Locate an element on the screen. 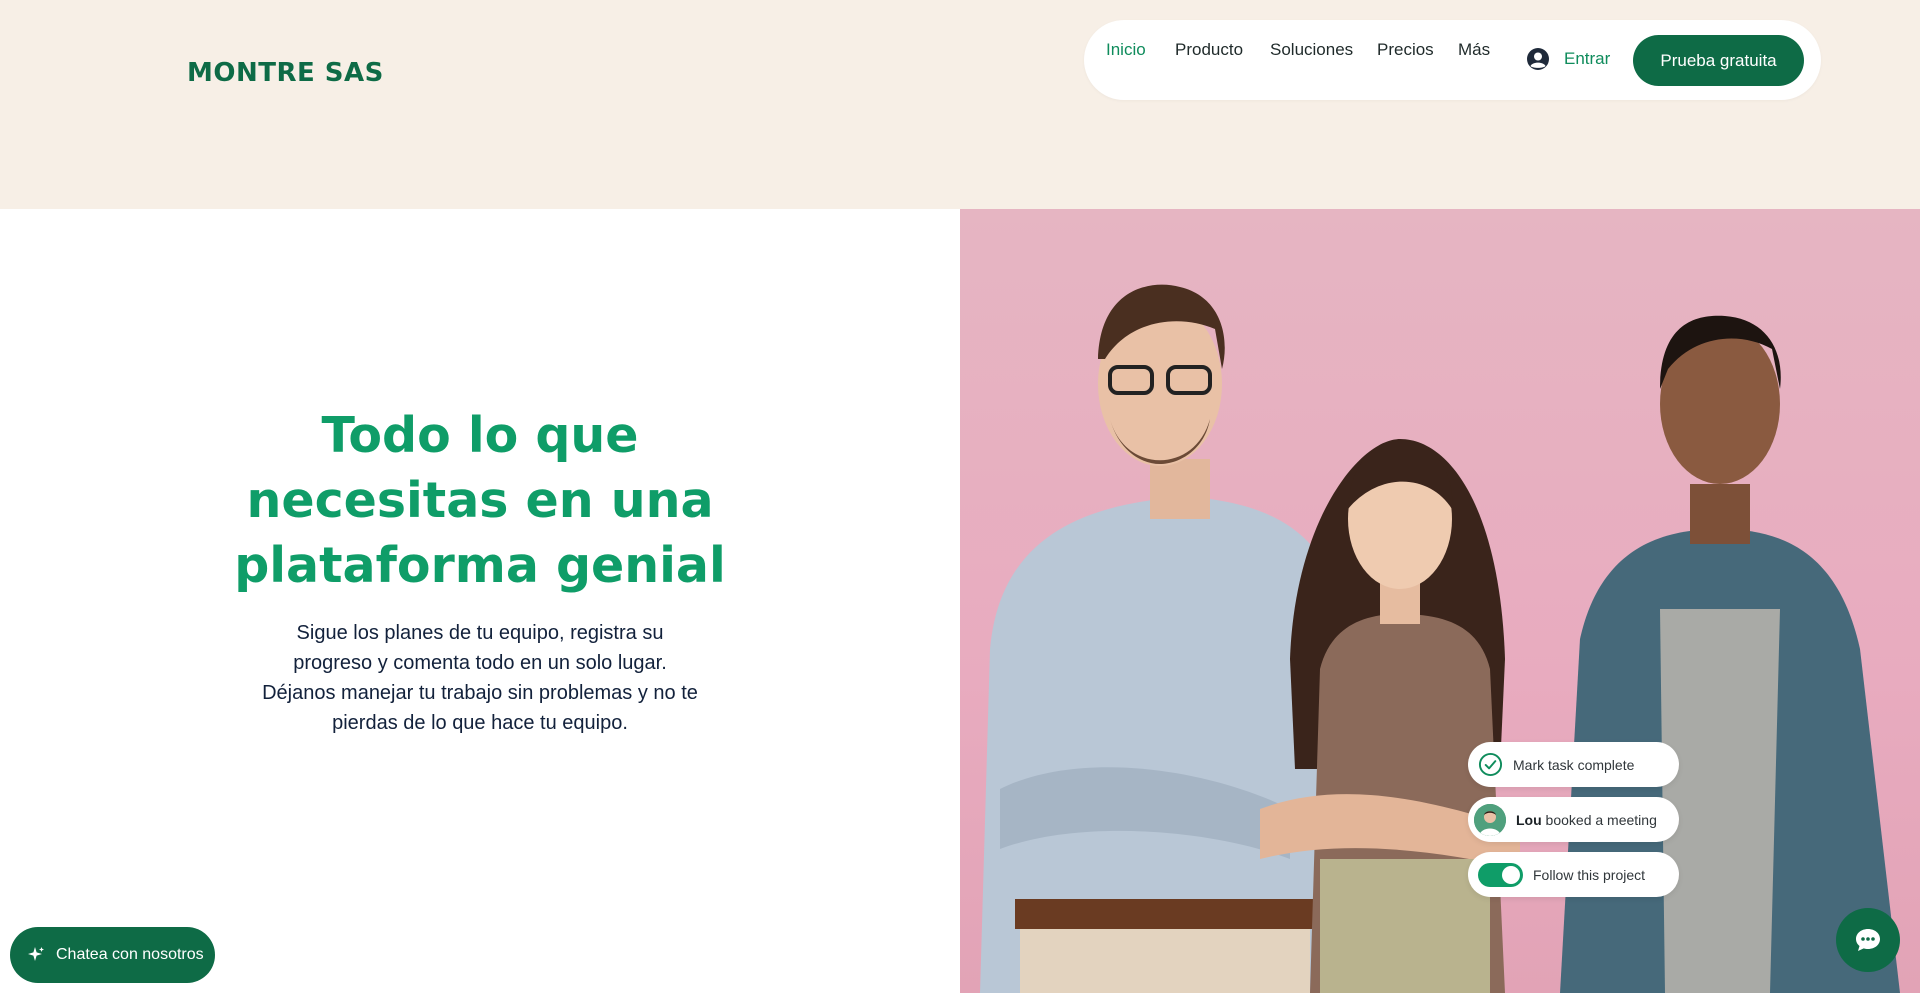 The height and width of the screenshot is (993, 1920). avatar-icon is located at coordinates (1490, 819).